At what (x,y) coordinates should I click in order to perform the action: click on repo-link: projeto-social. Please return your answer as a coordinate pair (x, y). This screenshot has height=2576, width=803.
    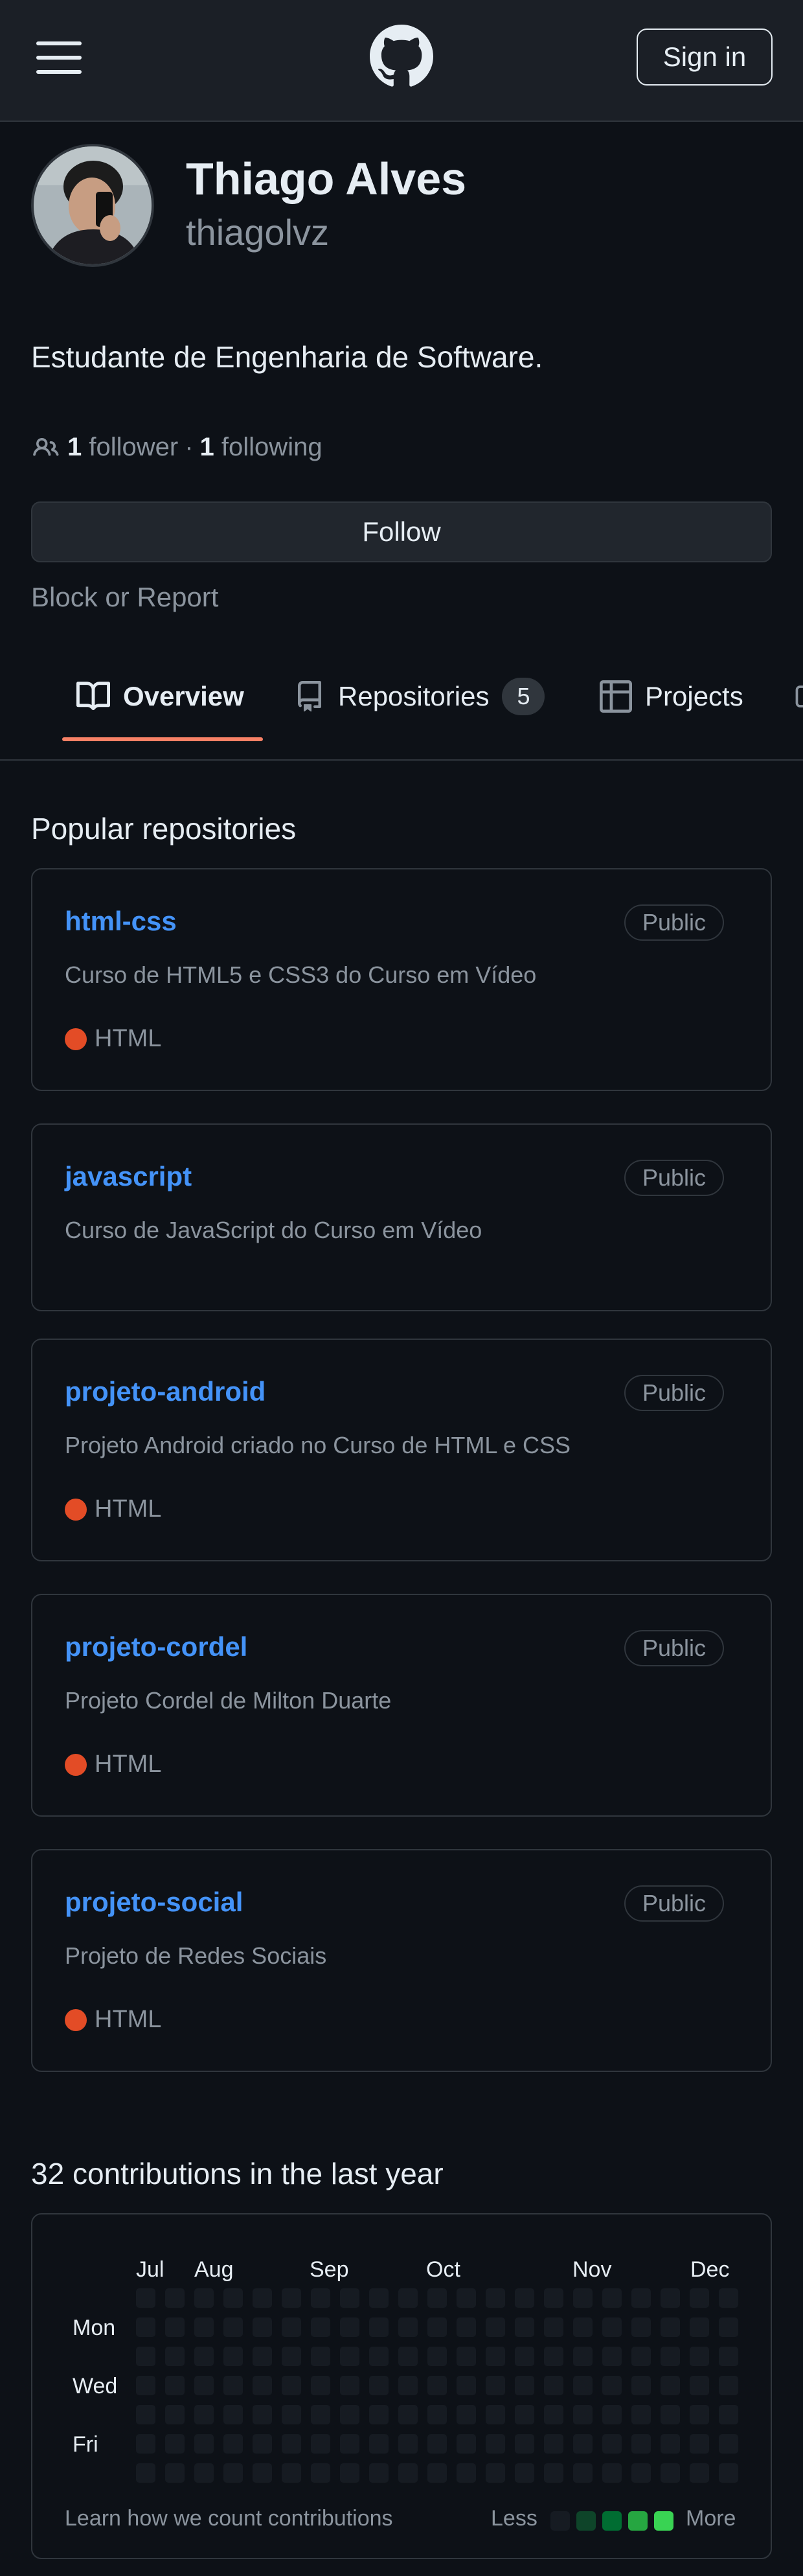
    Looking at the image, I should click on (154, 1903).